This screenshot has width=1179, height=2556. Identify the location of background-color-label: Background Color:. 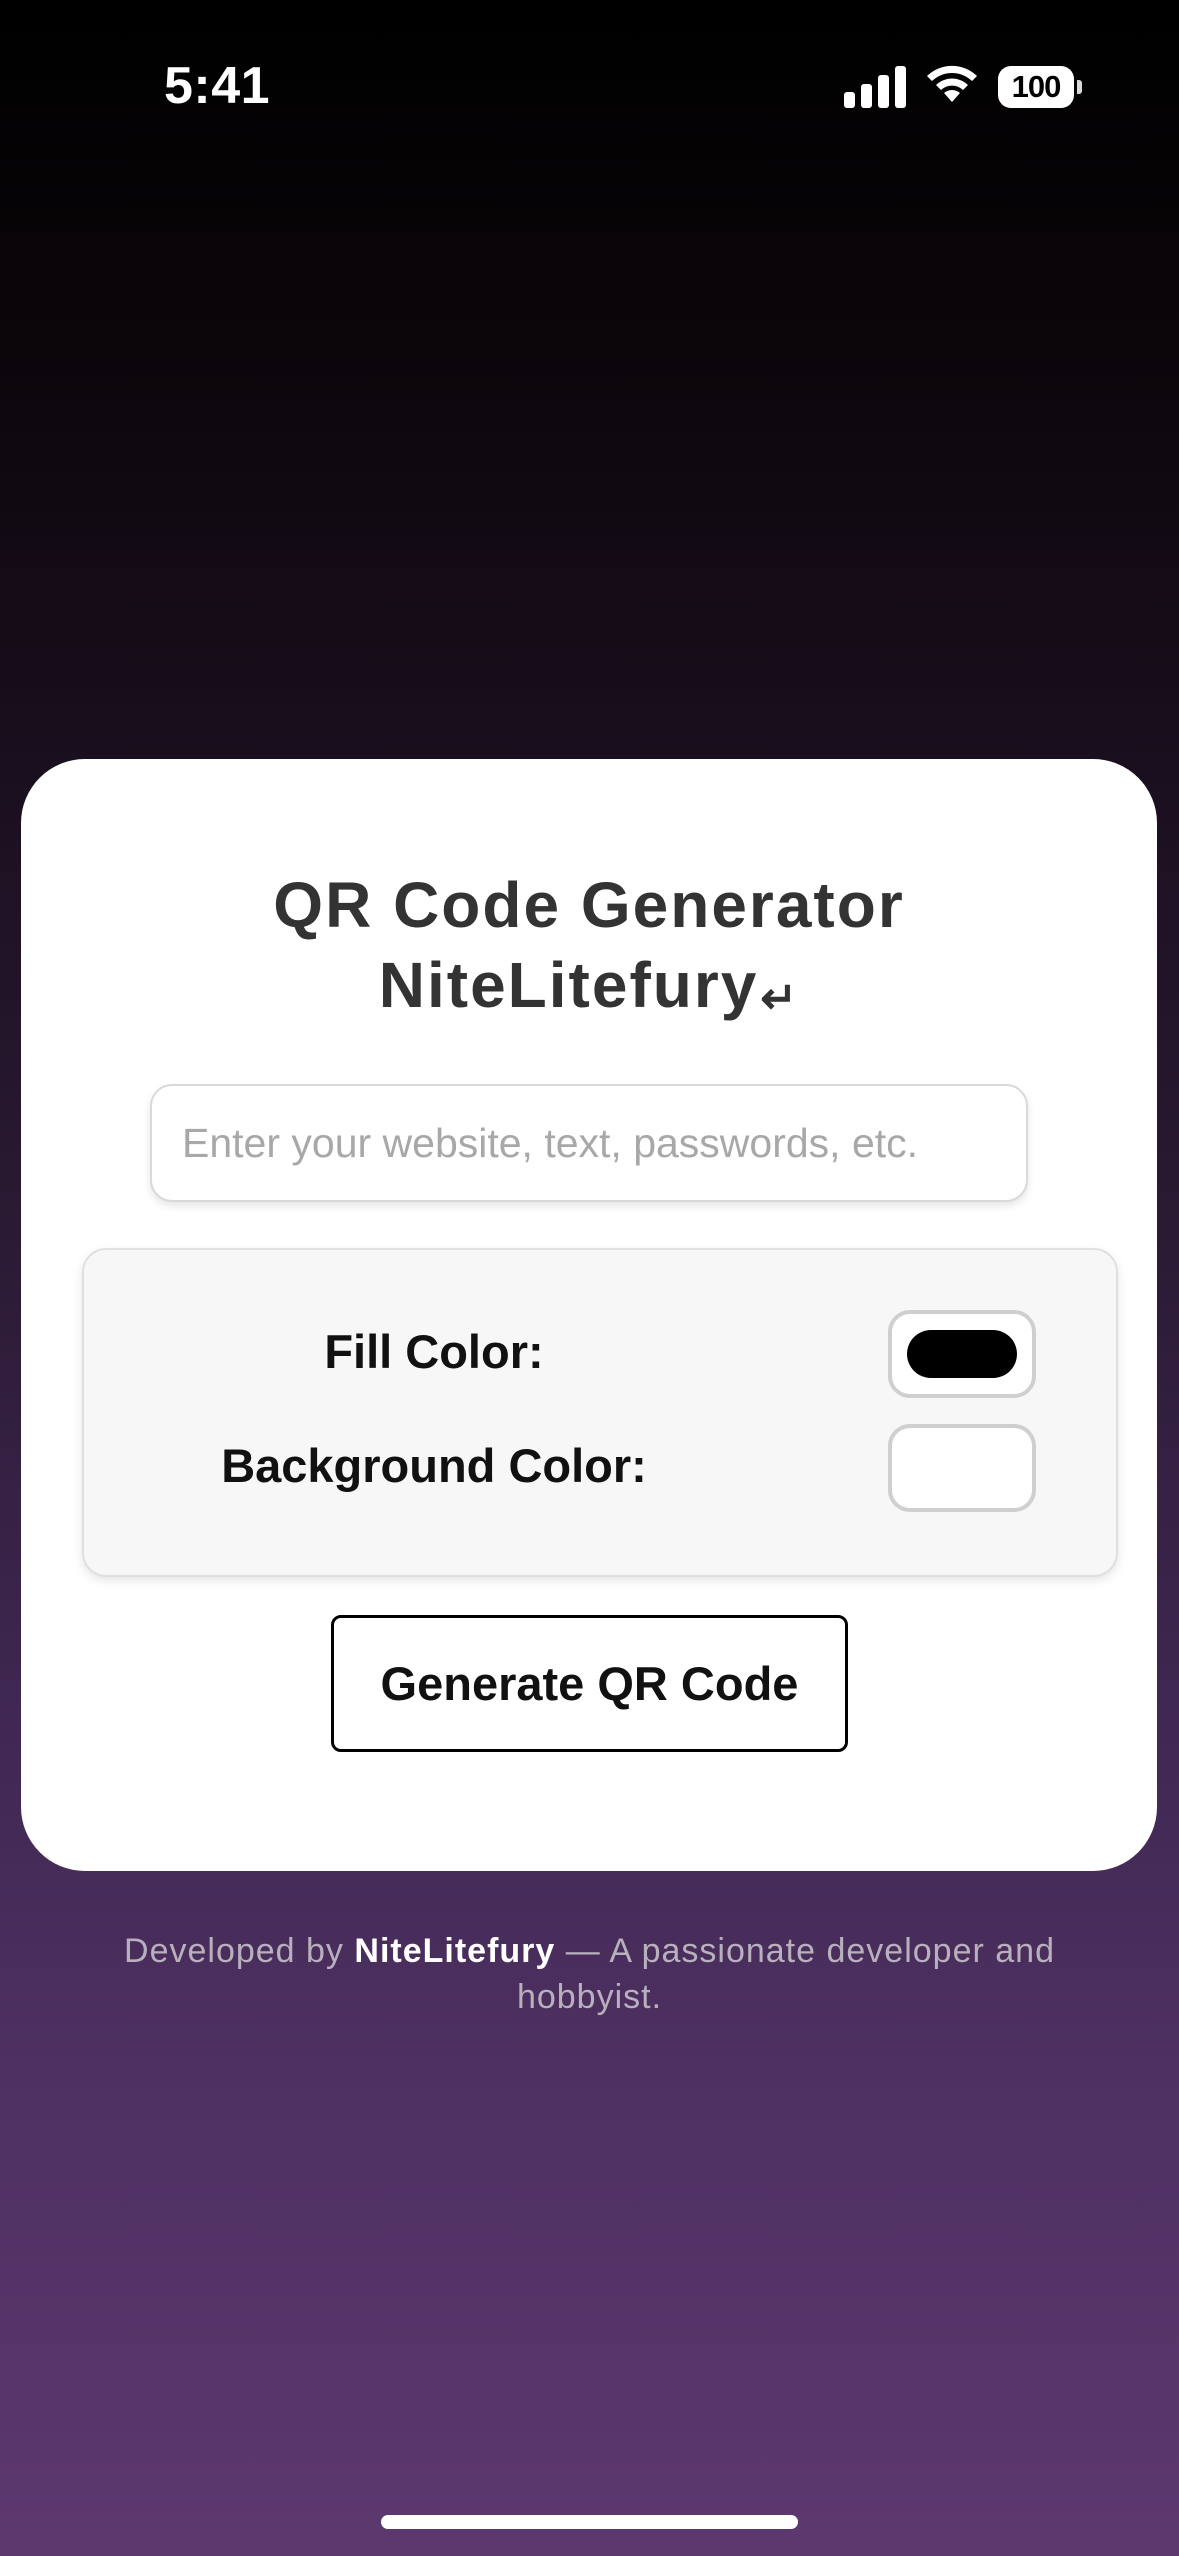
(434, 1465).